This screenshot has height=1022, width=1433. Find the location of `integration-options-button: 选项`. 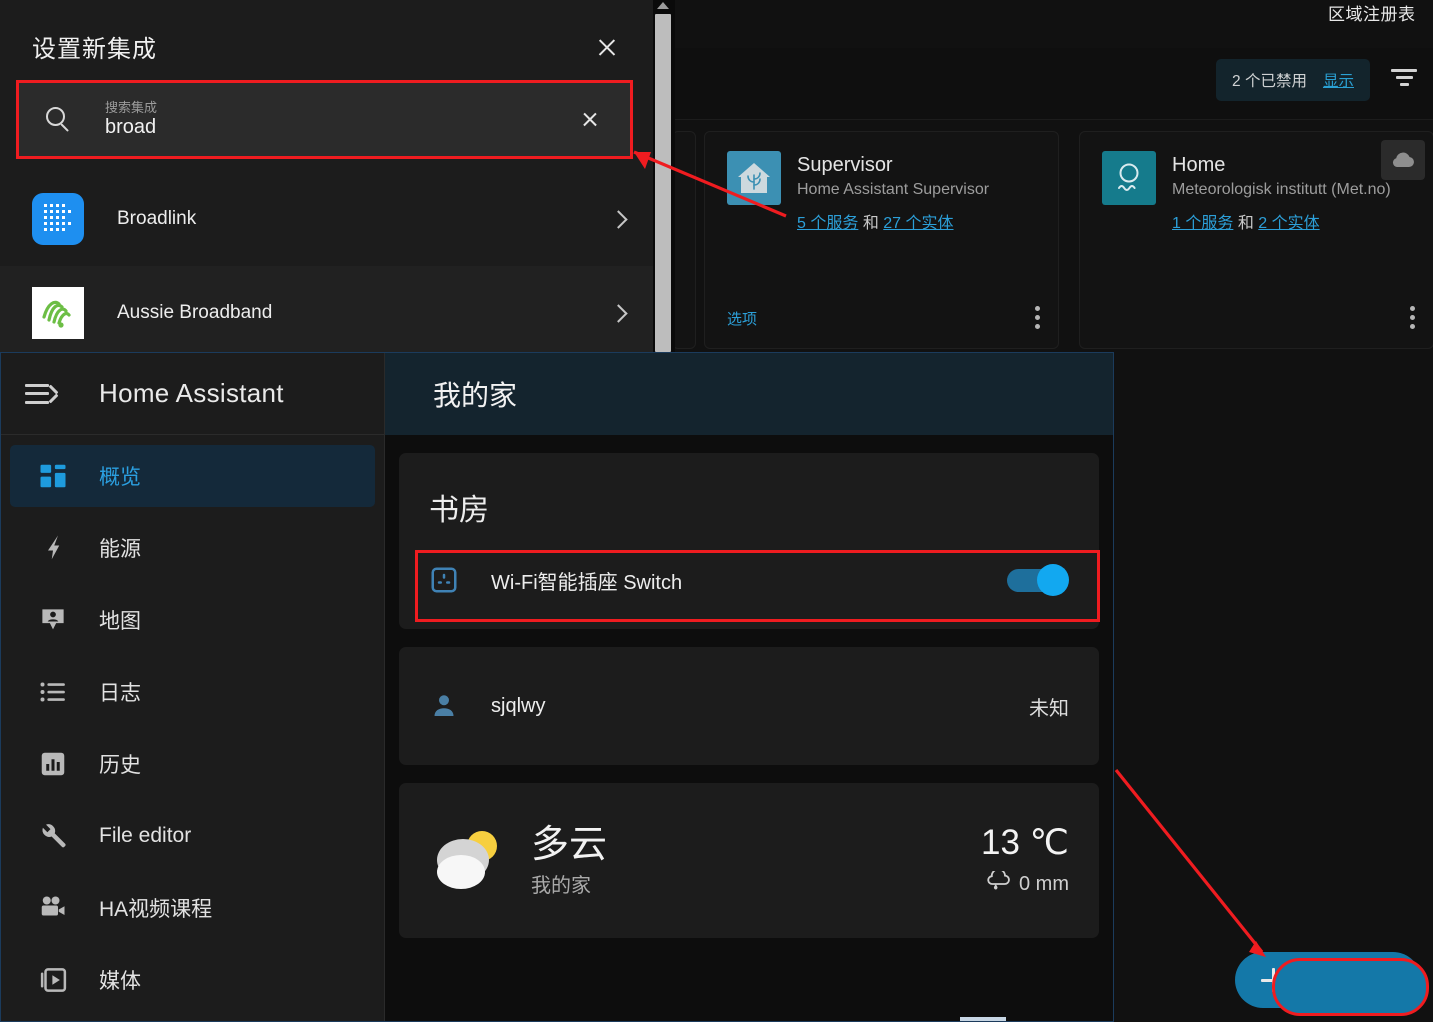

integration-options-button: 选项 is located at coordinates (742, 318).